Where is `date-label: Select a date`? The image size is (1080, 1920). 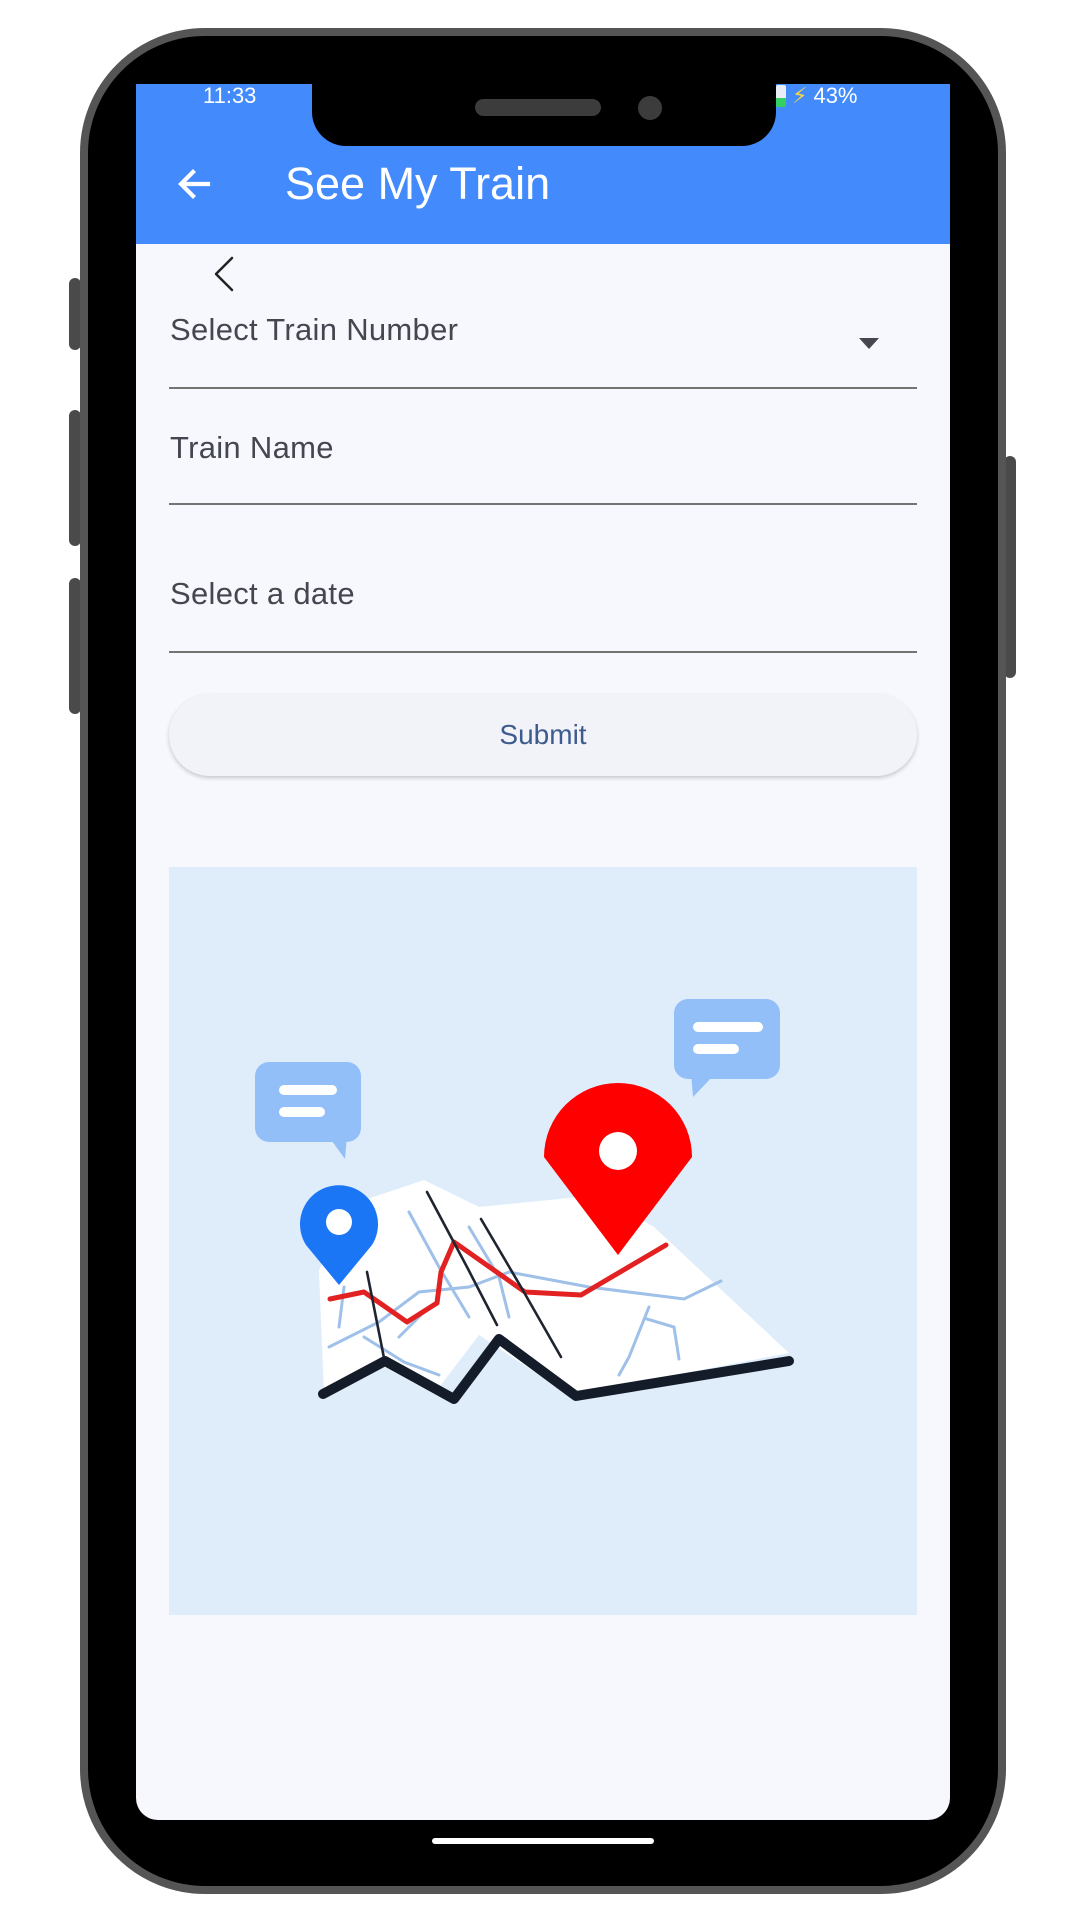
date-label: Select a date is located at coordinates (262, 593).